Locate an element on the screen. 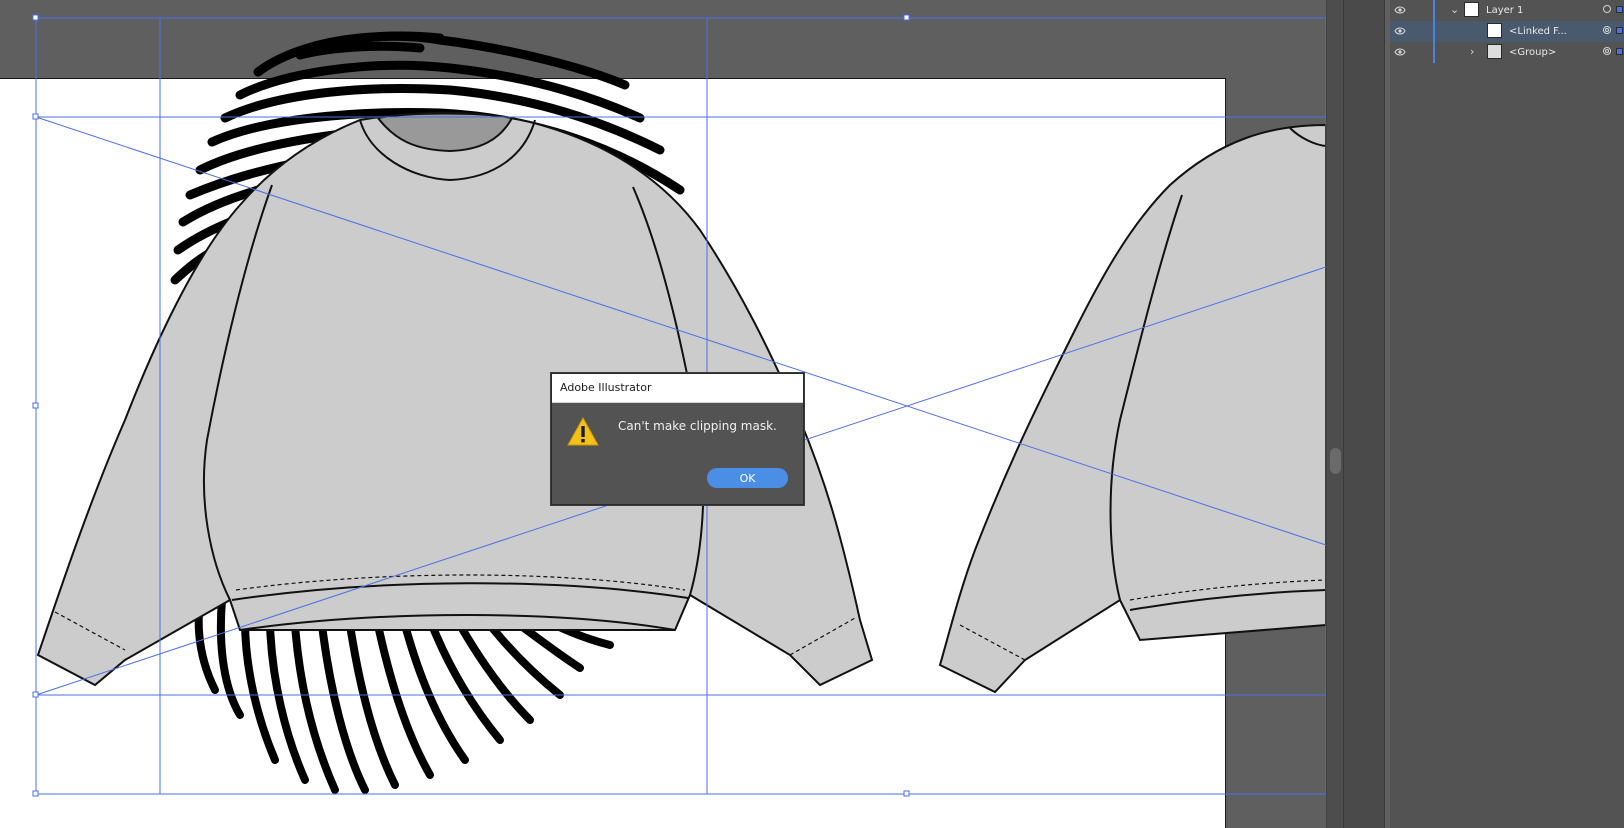 Image resolution: width=1624 pixels, height=828 pixels. layer-row-layer-1: ⌄ Layer 1 is located at coordinates (1507, 10).